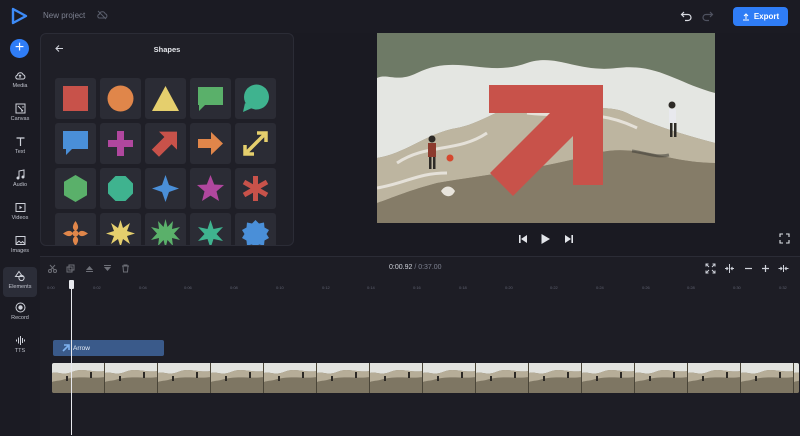  I want to click on square-icon, so click(75, 98).